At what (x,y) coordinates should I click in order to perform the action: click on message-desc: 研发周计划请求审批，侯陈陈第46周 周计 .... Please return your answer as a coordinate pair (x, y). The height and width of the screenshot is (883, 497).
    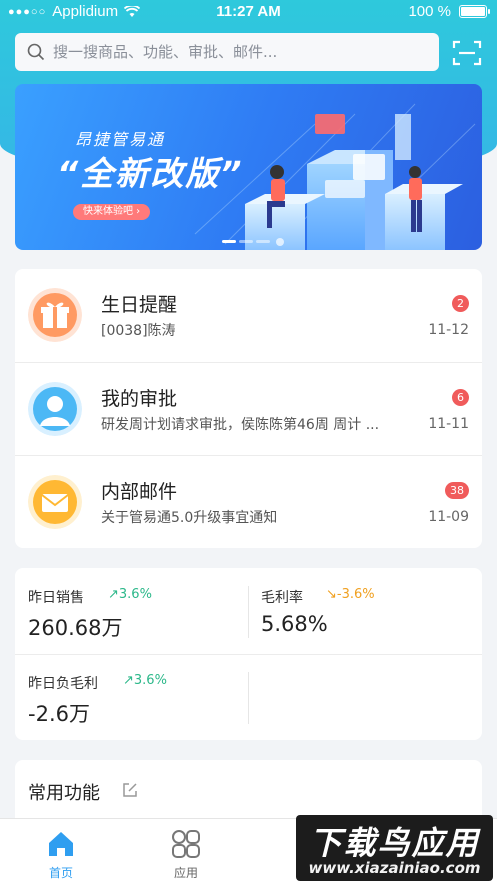
    Looking at the image, I should click on (240, 425).